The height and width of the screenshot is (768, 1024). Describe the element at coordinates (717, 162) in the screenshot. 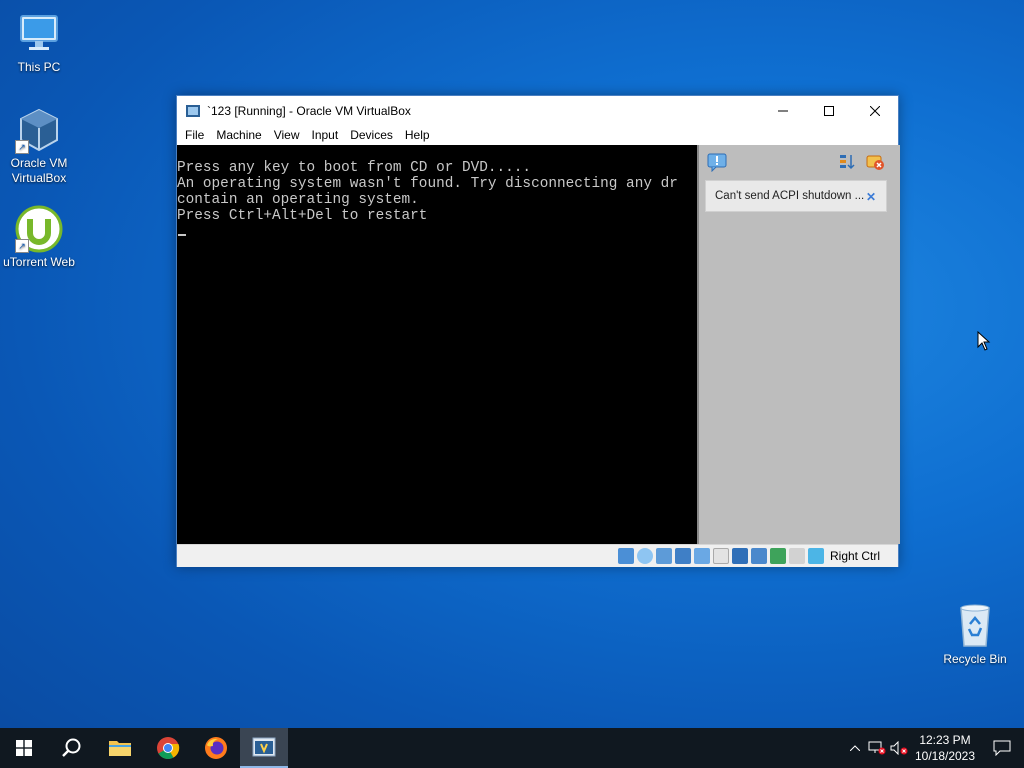

I see `notification-icon` at that location.